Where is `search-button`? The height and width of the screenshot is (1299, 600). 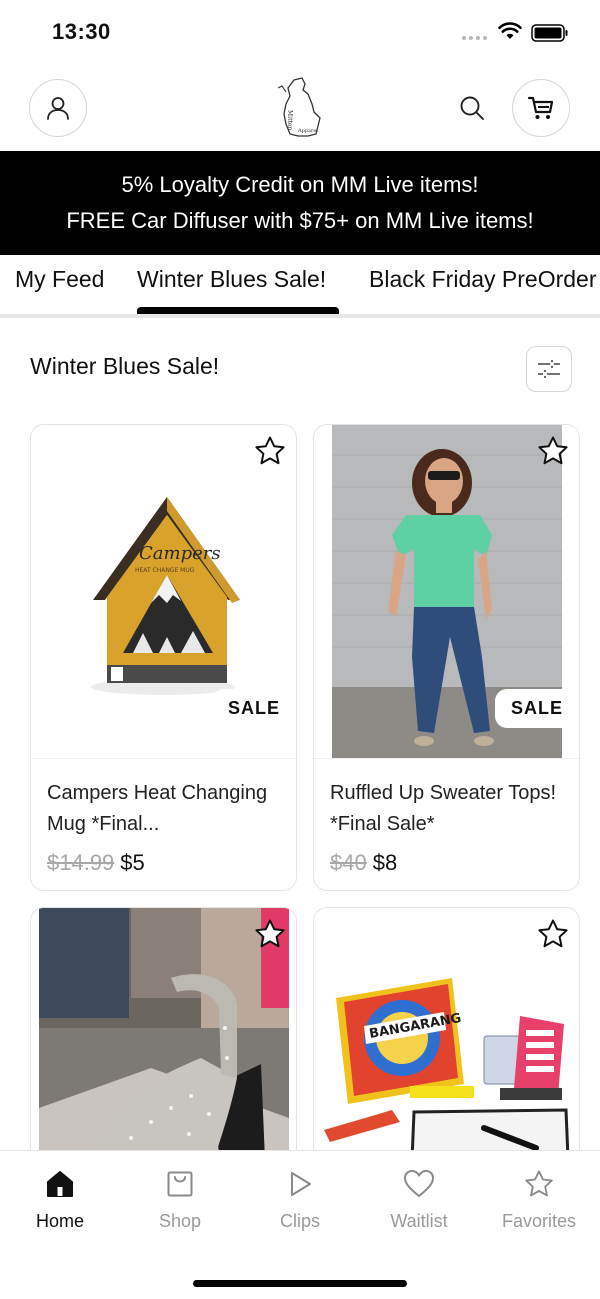
search-button is located at coordinates (472, 108).